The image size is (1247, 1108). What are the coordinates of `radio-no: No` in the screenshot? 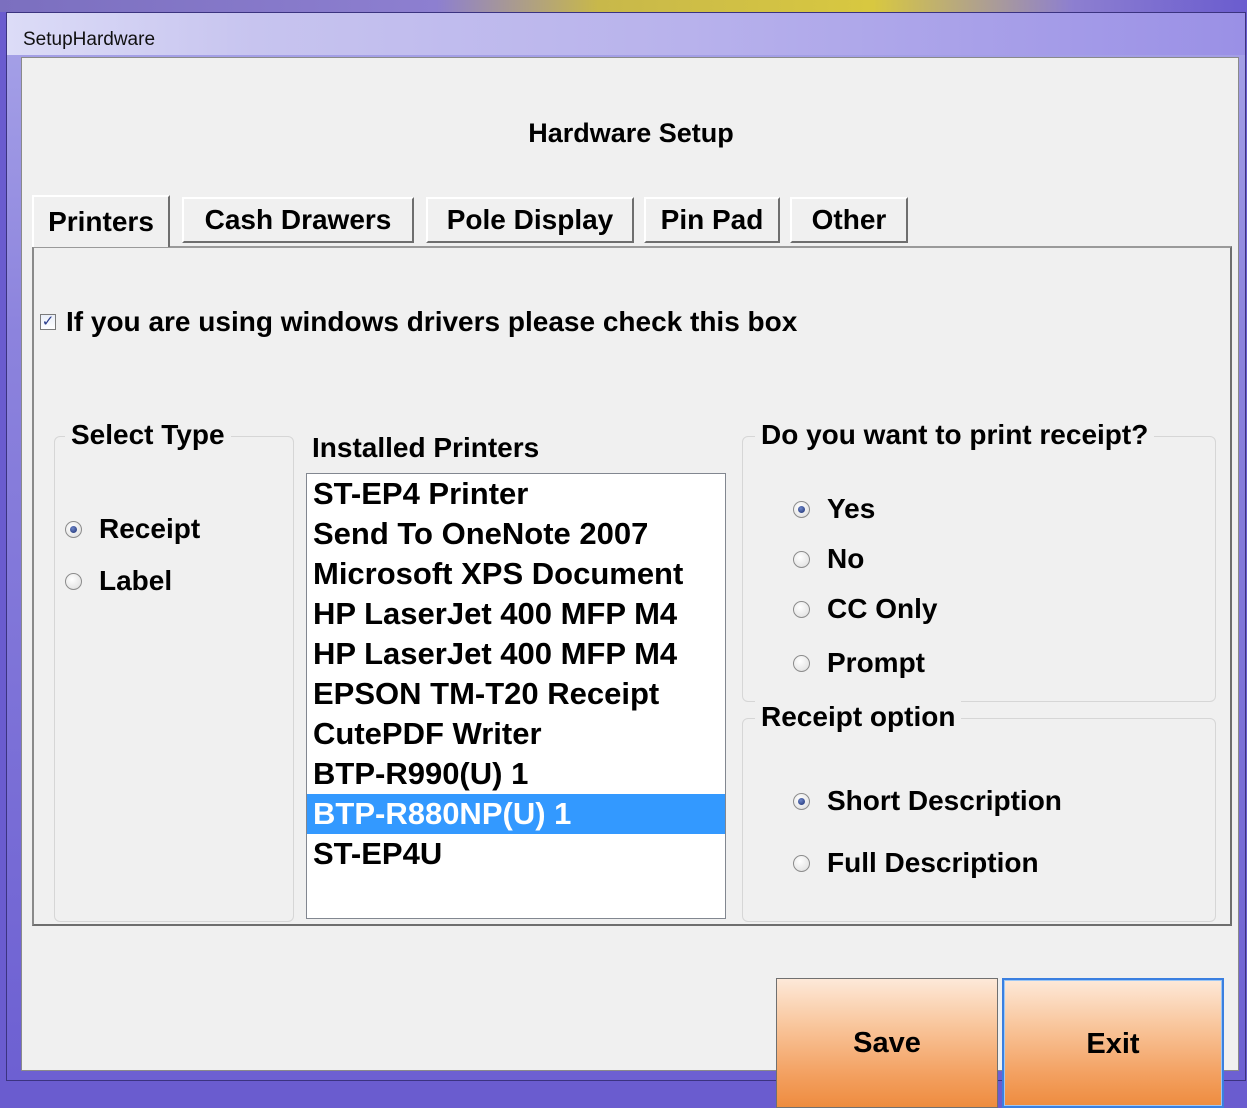 It's located at (828, 559).